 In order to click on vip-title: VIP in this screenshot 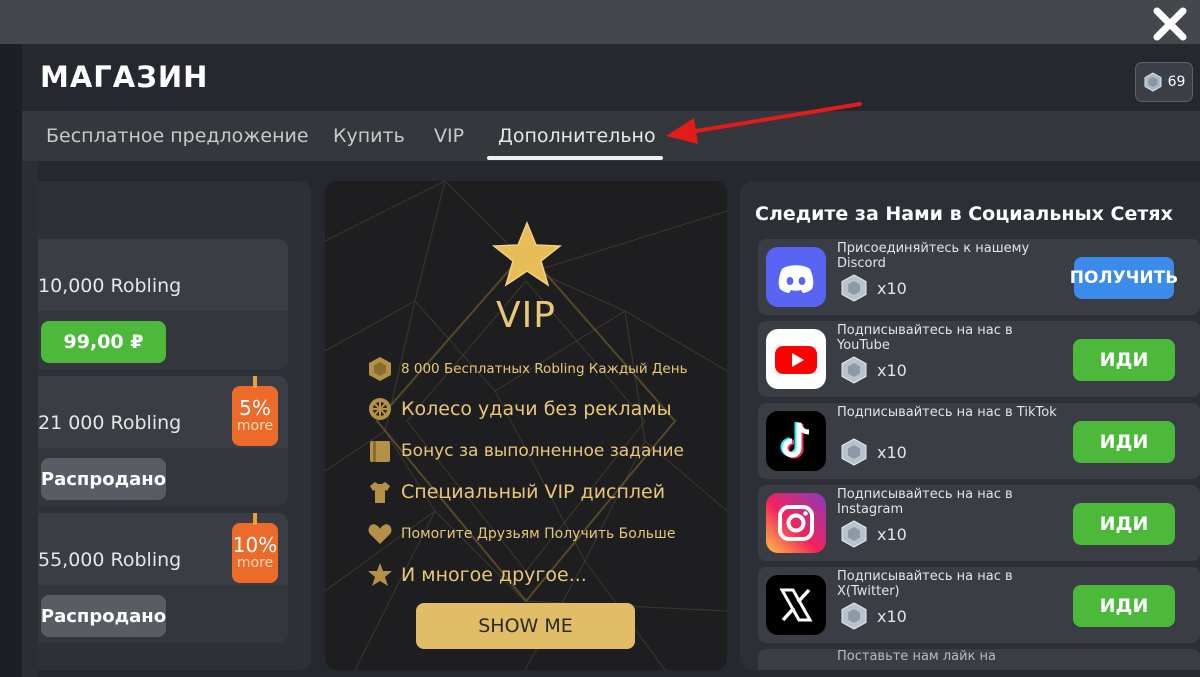, I will do `click(526, 315)`.